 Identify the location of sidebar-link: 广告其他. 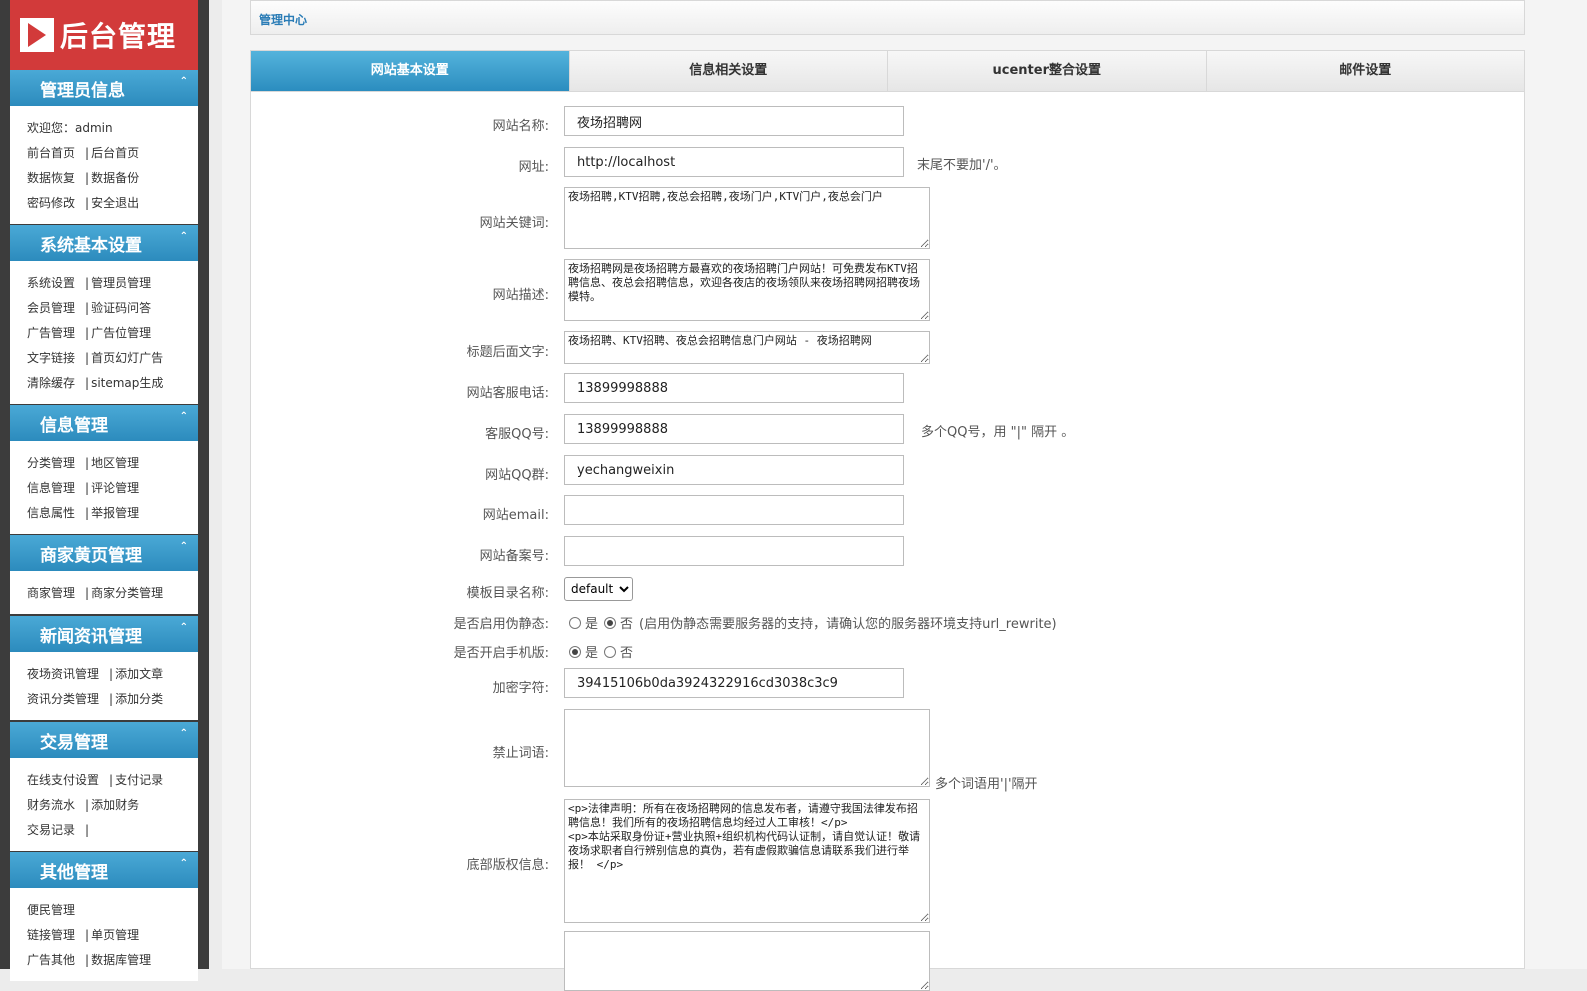
(51, 960).